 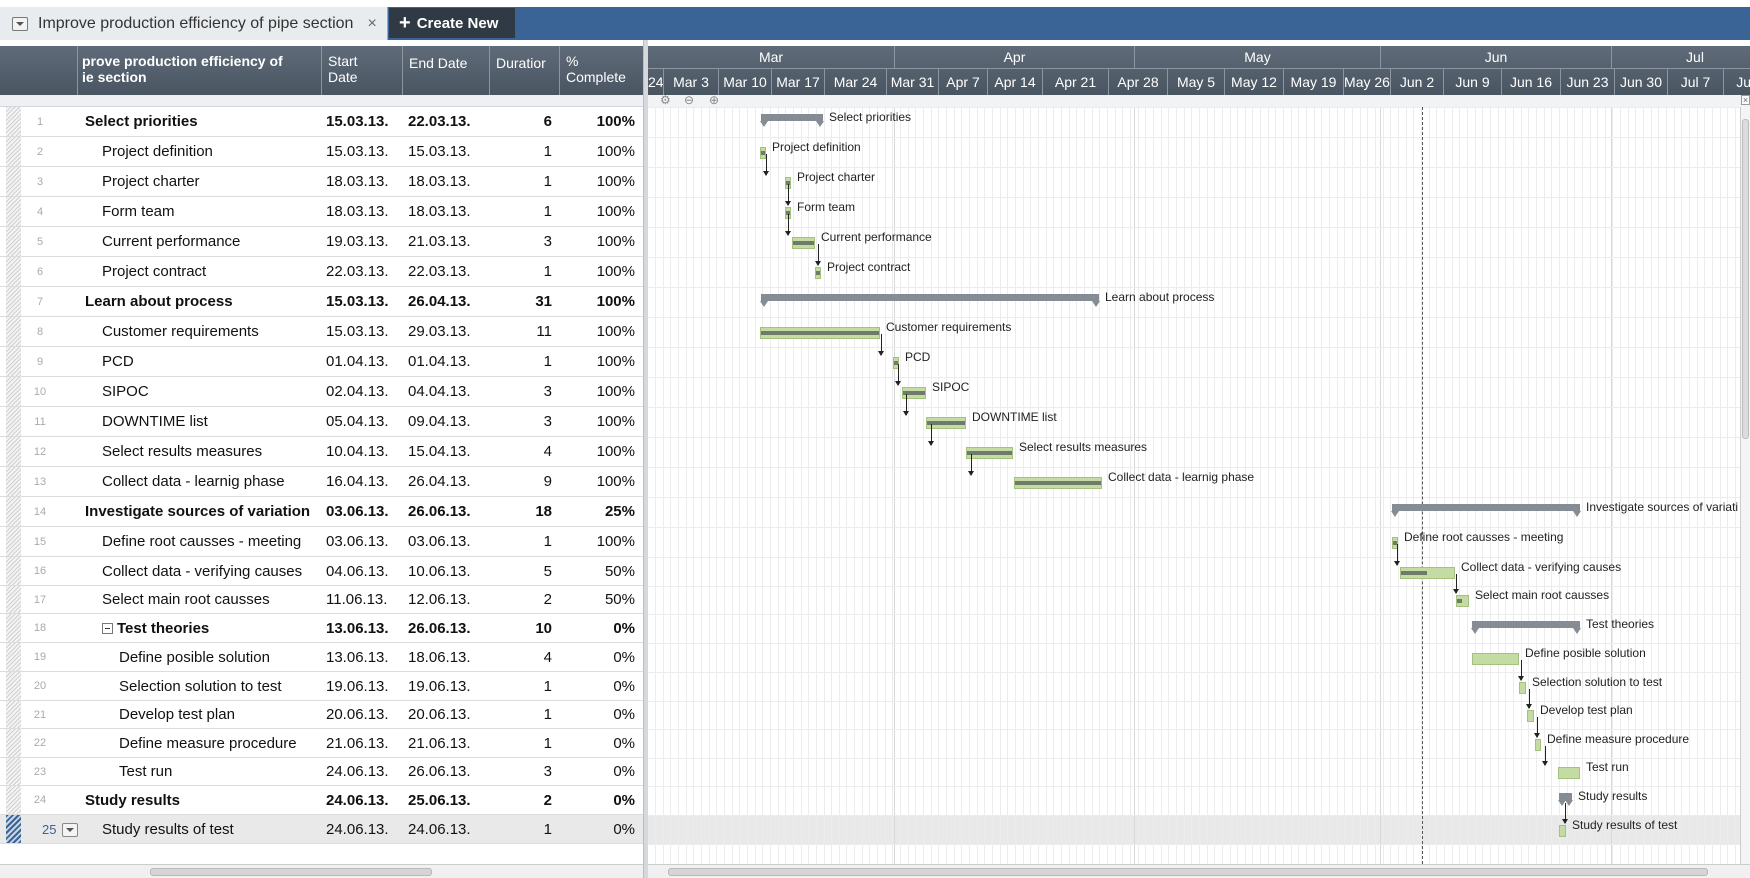 What do you see at coordinates (445, 571) in the screenshot?
I see `end-date-cell: 10.06.13.` at bounding box center [445, 571].